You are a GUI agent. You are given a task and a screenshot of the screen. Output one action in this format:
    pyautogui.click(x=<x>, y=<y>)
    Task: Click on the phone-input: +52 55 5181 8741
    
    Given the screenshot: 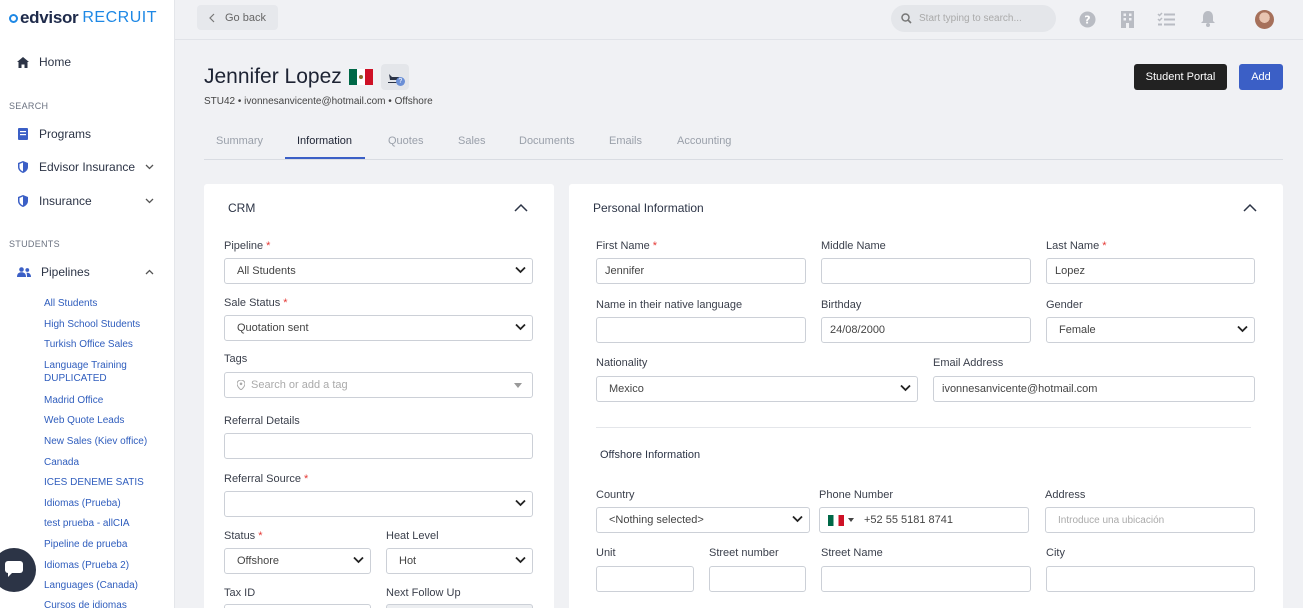 What is the action you would take?
    pyautogui.click(x=924, y=520)
    